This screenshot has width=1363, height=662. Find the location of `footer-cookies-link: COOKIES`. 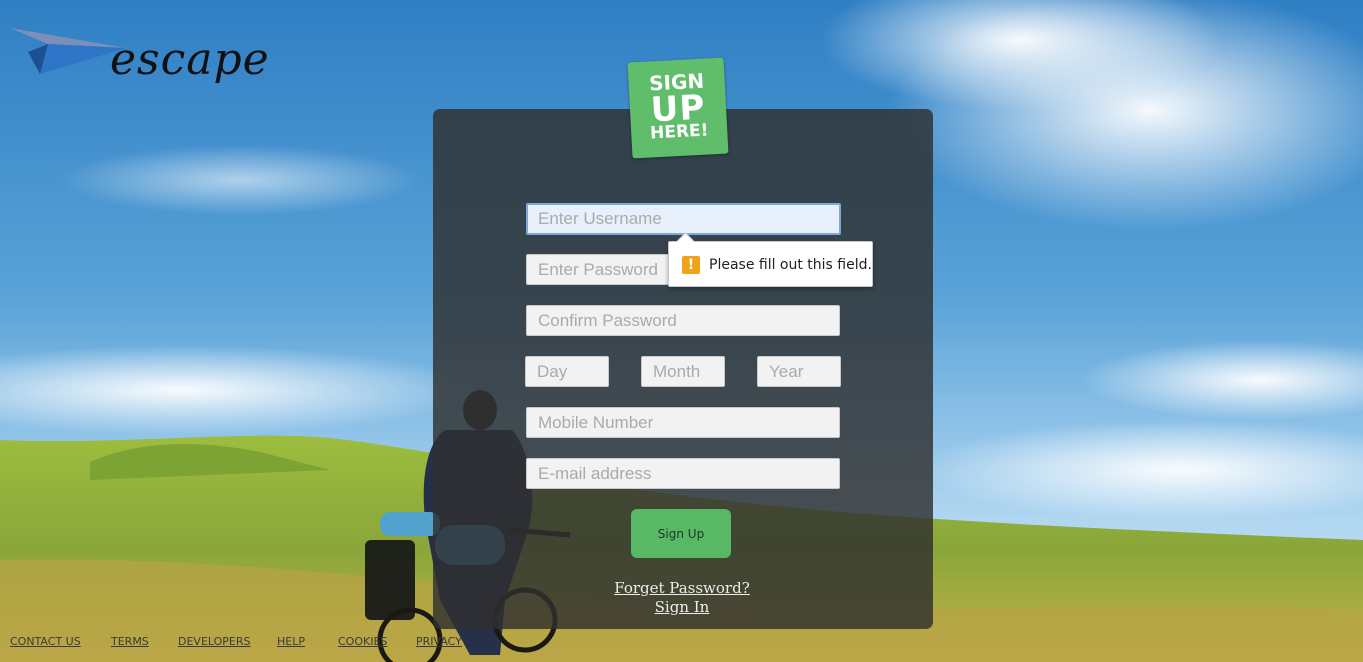

footer-cookies-link: COOKIES is located at coordinates (362, 641).